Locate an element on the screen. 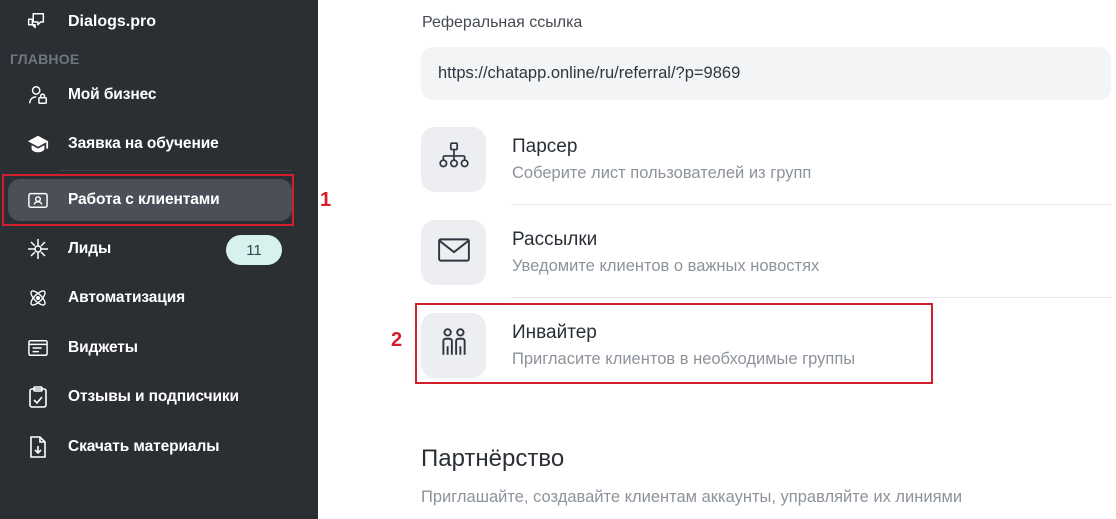 This screenshot has width=1116, height=519. sidebar-item-label: Мой бизнес is located at coordinates (112, 94).